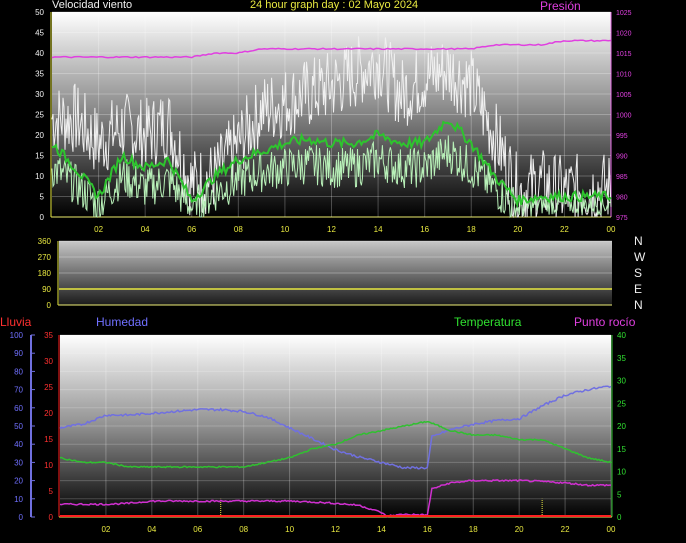 The height and width of the screenshot is (543, 686). I want to click on humidity-x-tick-label: 18, so click(473, 529).